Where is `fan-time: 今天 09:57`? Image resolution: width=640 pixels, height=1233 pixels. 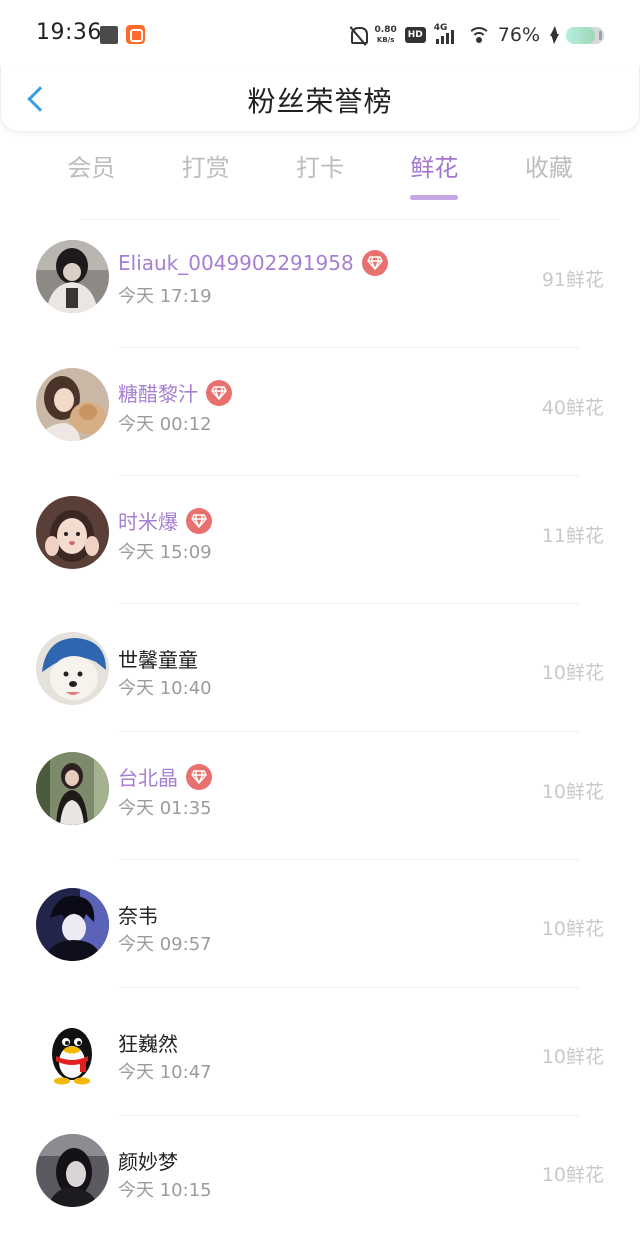 fan-time: 今天 09:57 is located at coordinates (165, 944).